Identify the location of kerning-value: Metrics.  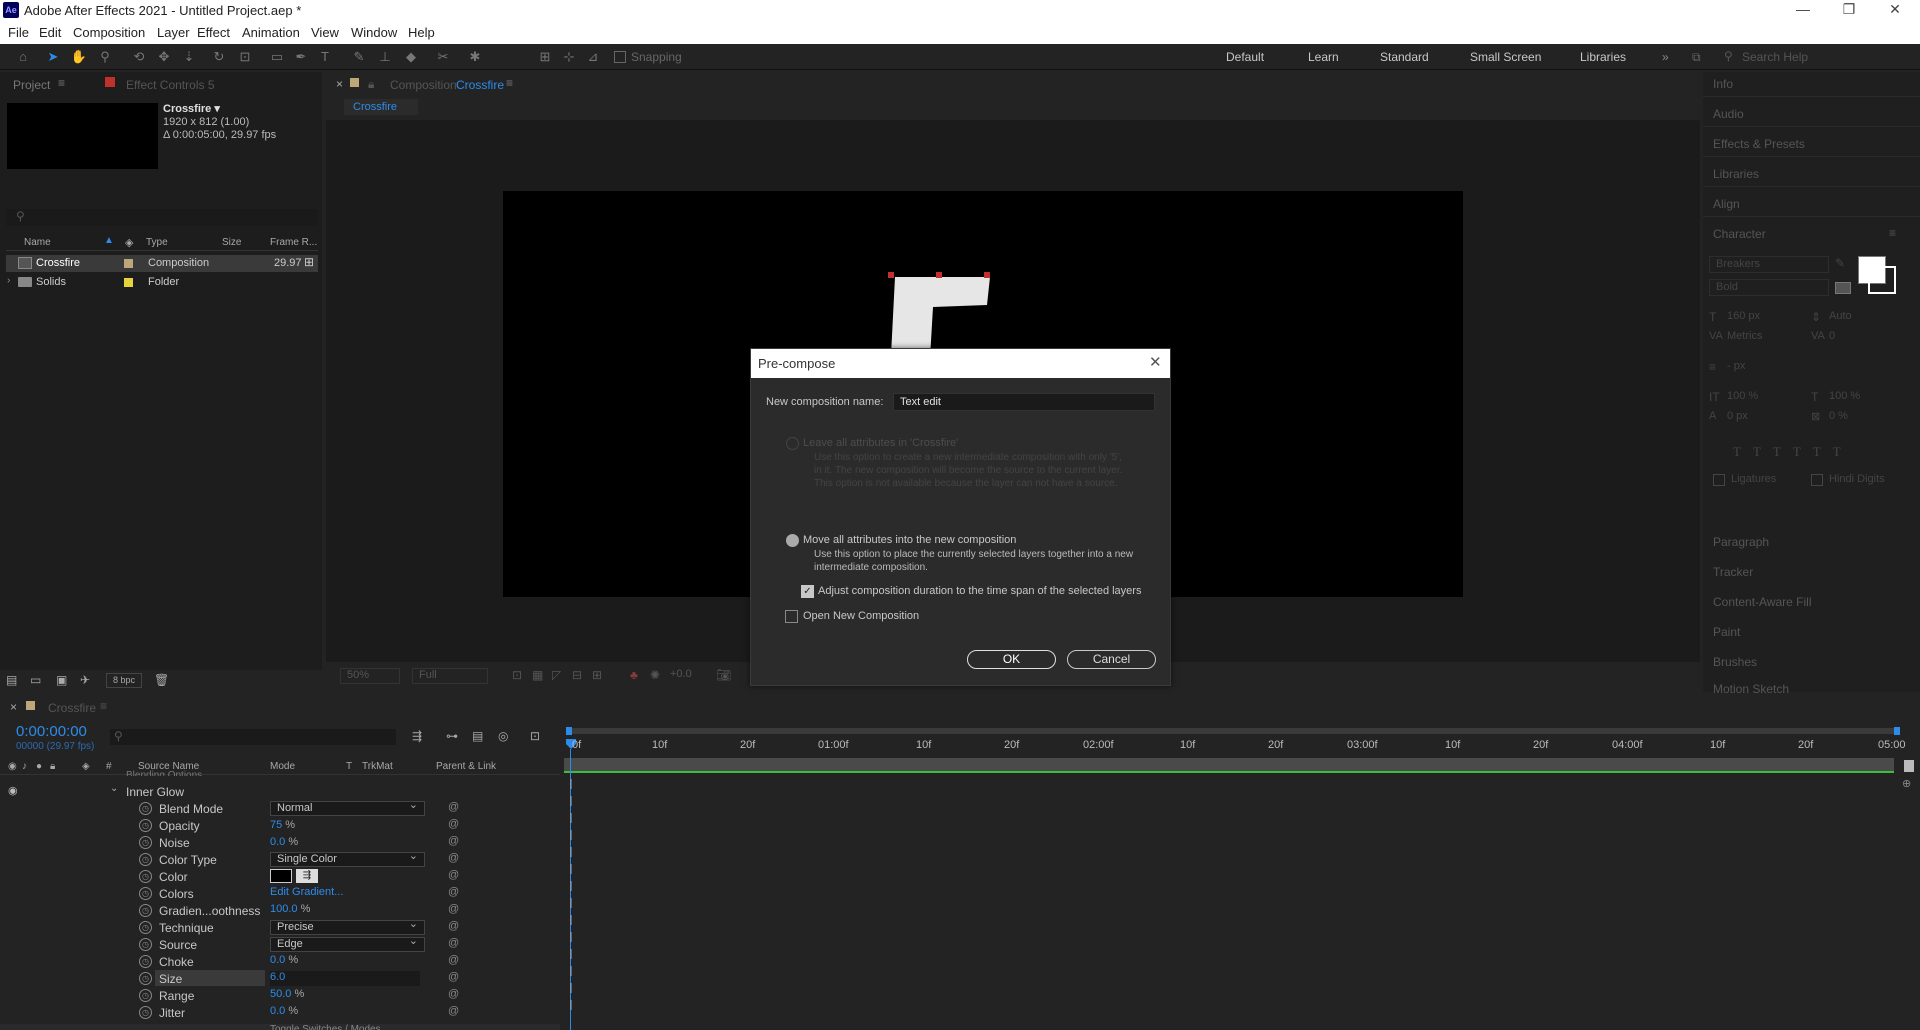
(1744, 336).